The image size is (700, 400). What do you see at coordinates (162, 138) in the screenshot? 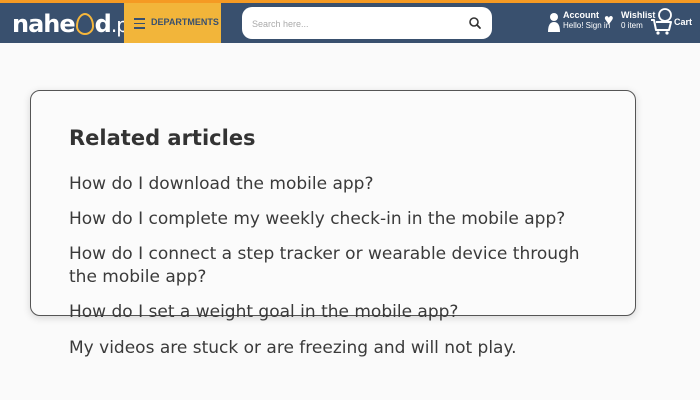
I see `related-articles-title: Related articles` at bounding box center [162, 138].